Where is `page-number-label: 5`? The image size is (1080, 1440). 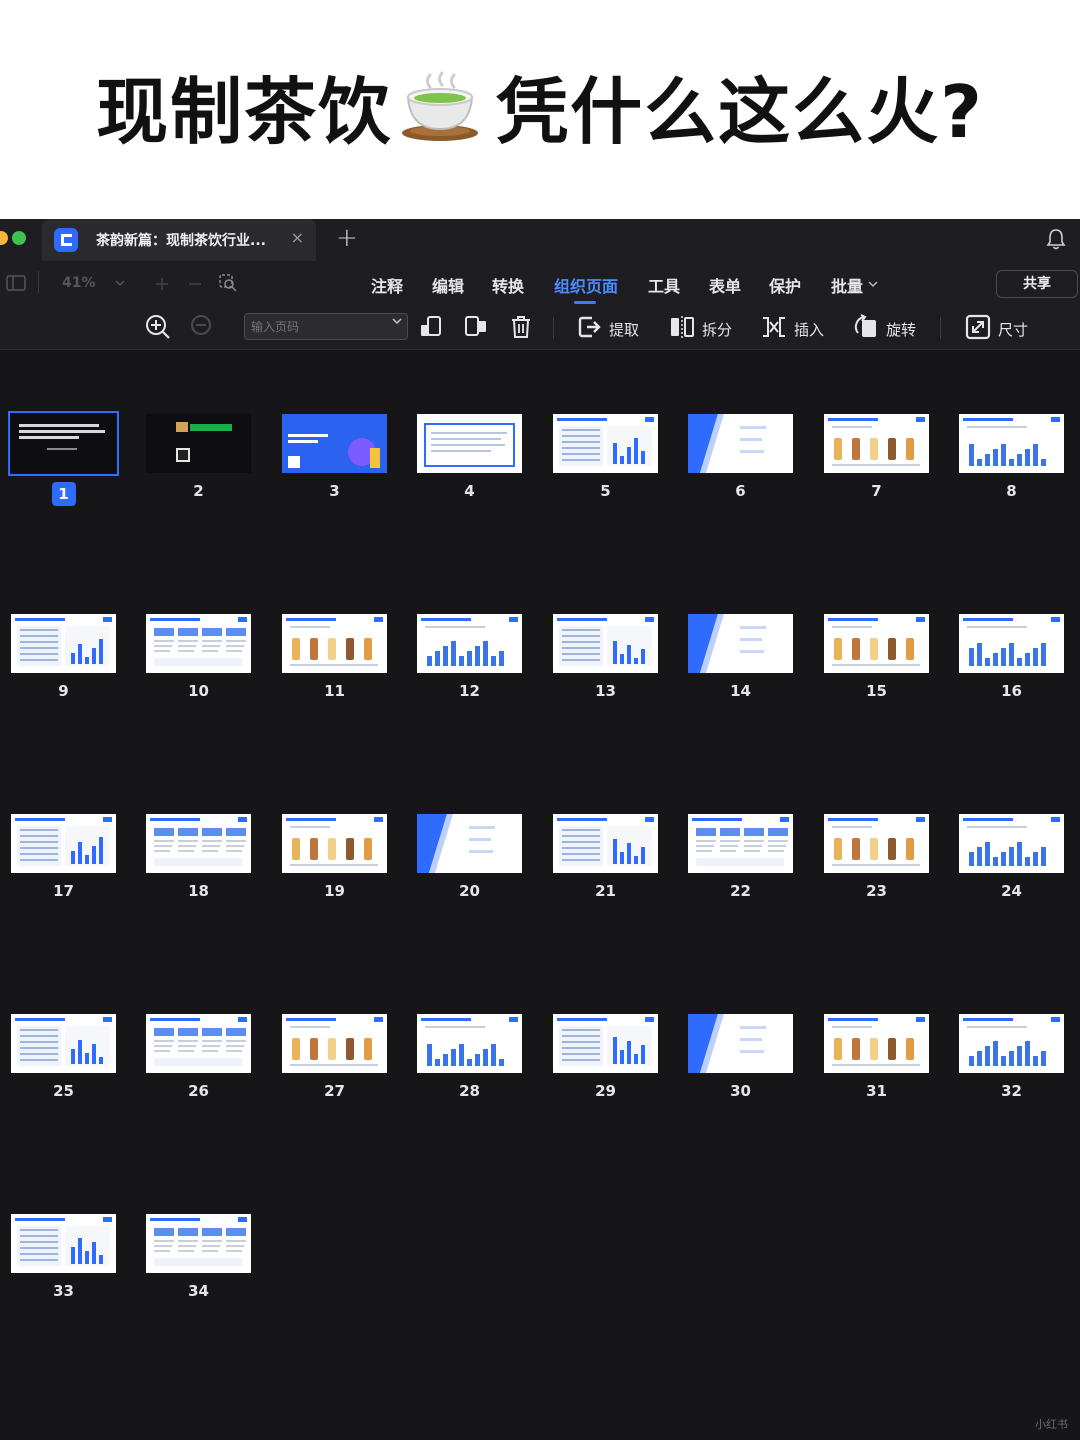 page-number-label: 5 is located at coordinates (605, 491).